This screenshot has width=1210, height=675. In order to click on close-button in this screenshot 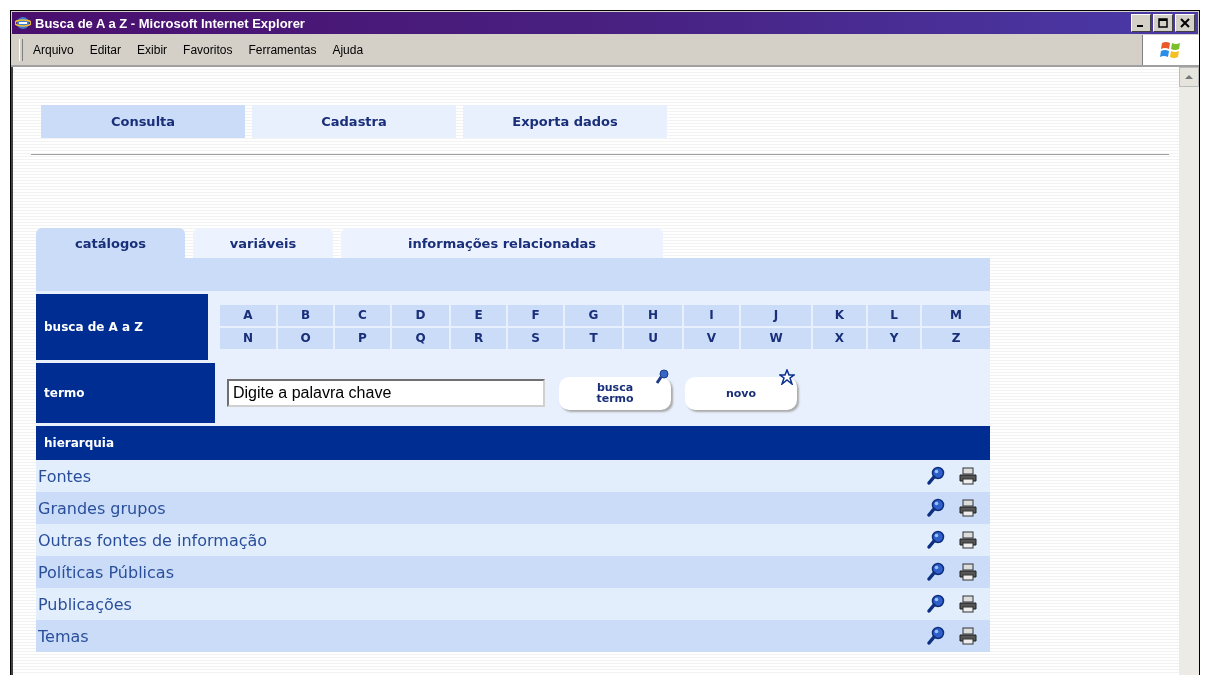, I will do `click(1185, 23)`.